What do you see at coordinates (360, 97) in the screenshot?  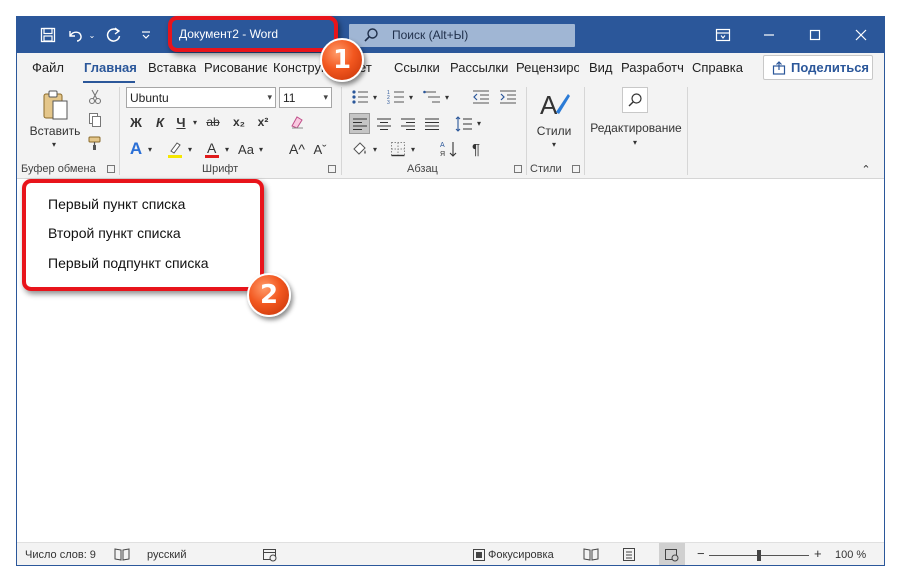 I see `bullets-icon` at bounding box center [360, 97].